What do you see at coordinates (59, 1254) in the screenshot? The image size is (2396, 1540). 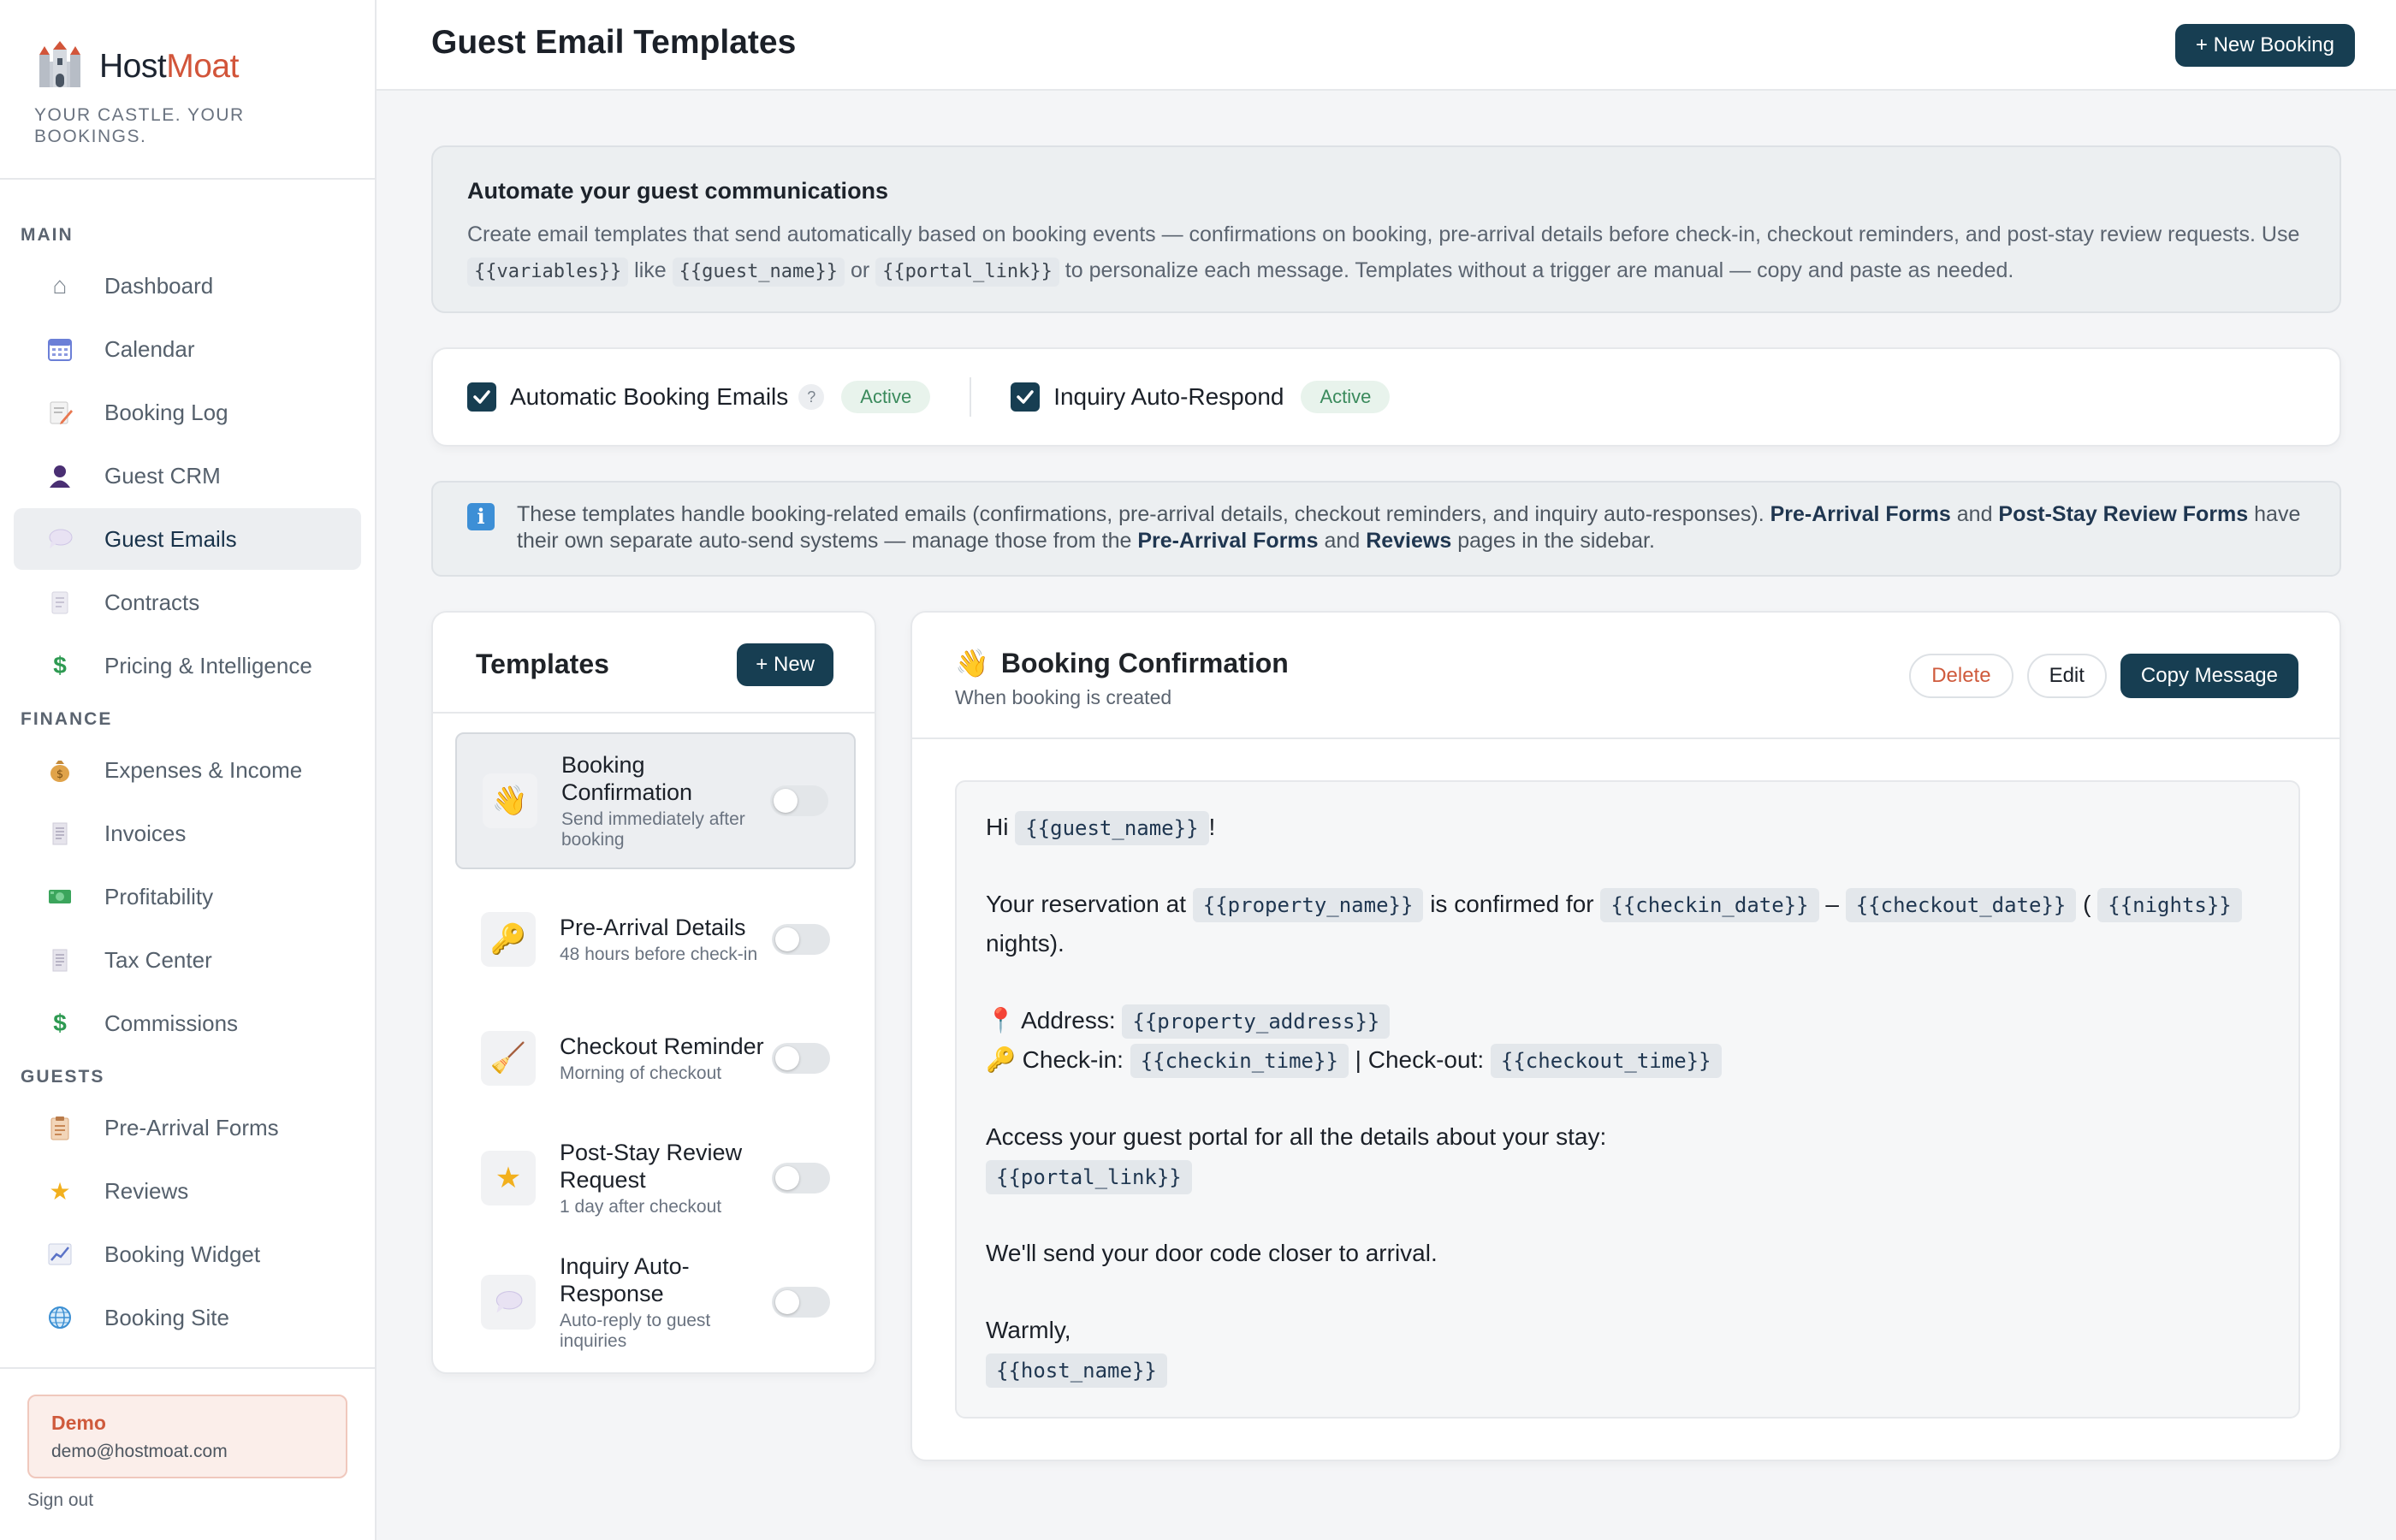 I see `chart-icon` at bounding box center [59, 1254].